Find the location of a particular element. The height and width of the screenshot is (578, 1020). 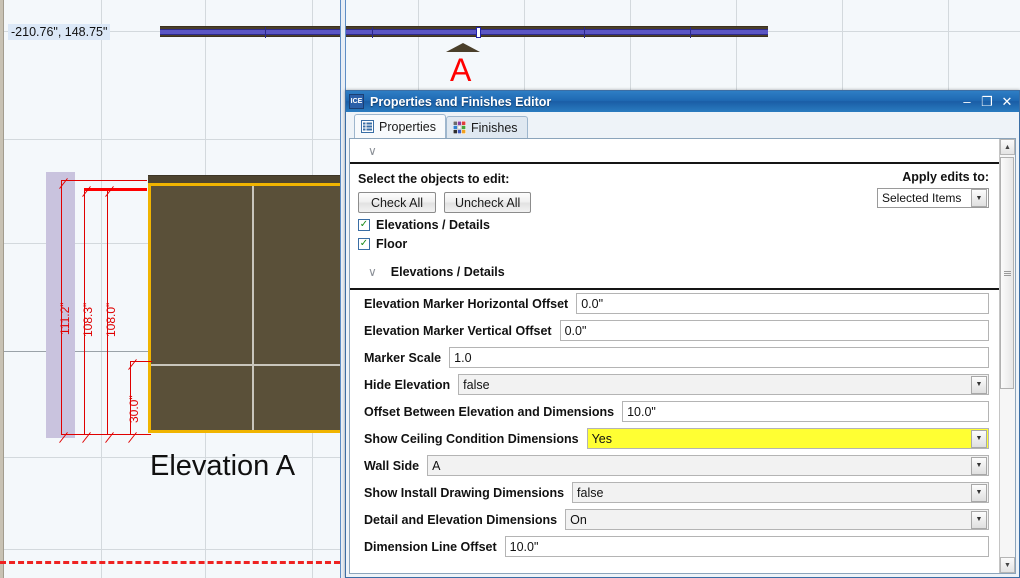

dialog-titlebar: ICE Properties and Finishes Editor – ❐ ✕ is located at coordinates (682, 101).